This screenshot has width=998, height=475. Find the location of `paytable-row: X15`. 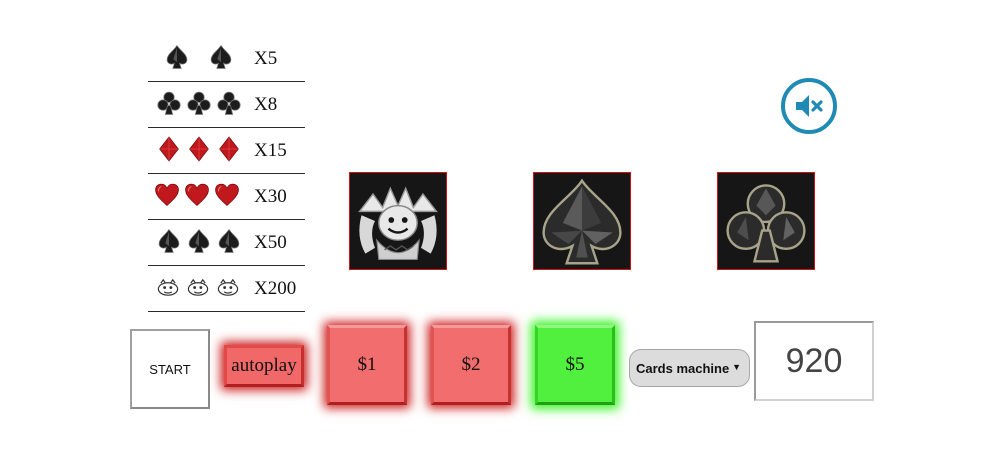

paytable-row: X15 is located at coordinates (226, 151).